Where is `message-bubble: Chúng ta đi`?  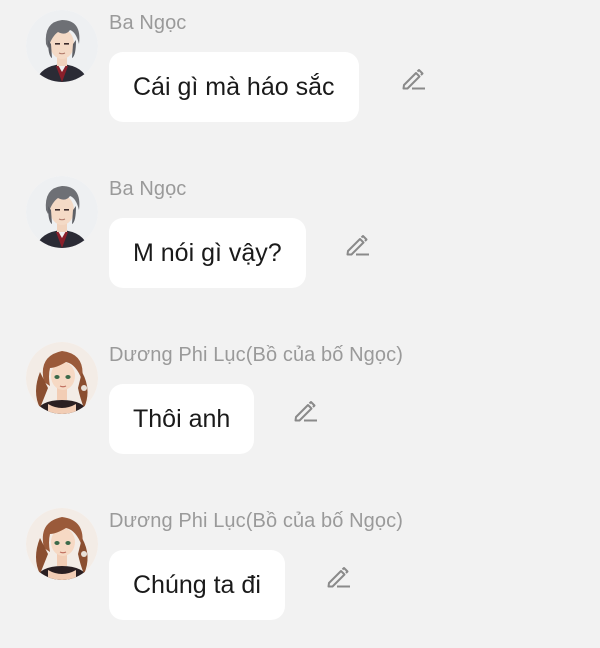
message-bubble: Chúng ta đi is located at coordinates (197, 585).